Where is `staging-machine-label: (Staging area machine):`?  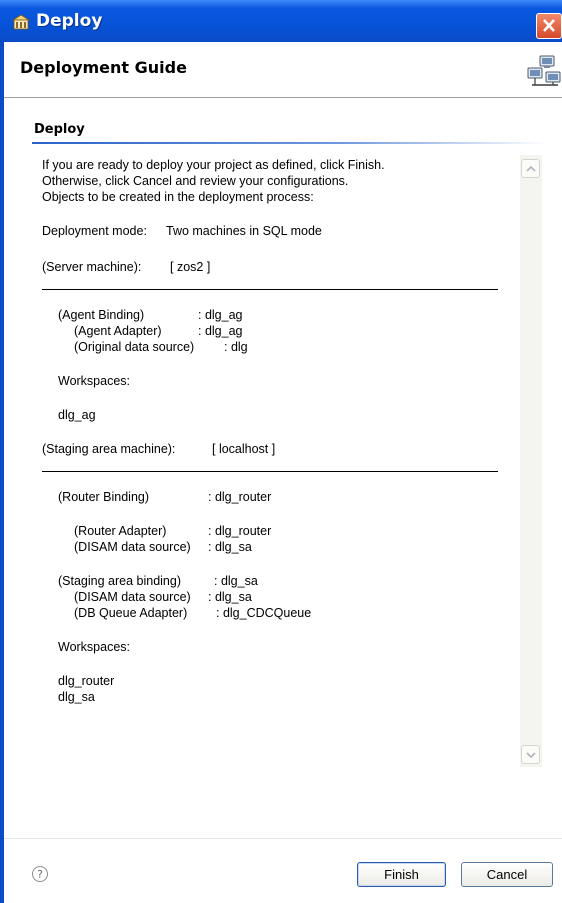
staging-machine-label: (Staging area machine): is located at coordinates (109, 449).